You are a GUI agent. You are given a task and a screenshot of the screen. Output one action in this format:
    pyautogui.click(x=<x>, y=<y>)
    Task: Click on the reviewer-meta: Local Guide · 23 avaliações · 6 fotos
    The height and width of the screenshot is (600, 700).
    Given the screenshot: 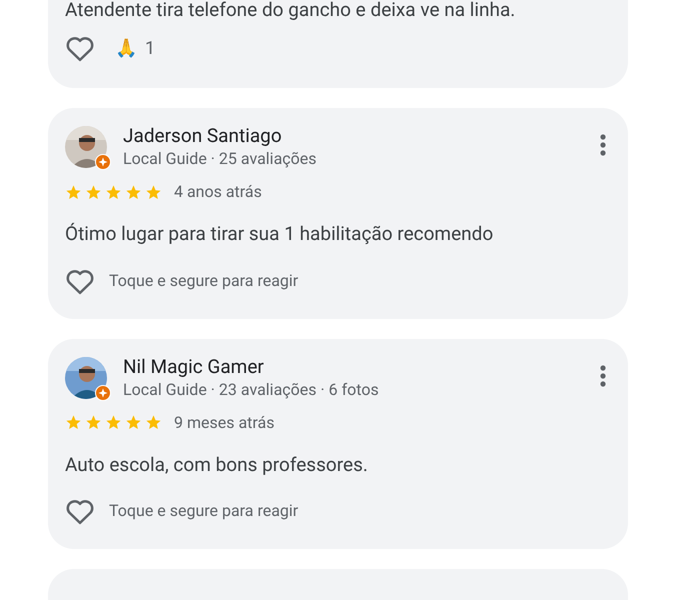 What is the action you would take?
    pyautogui.click(x=251, y=389)
    